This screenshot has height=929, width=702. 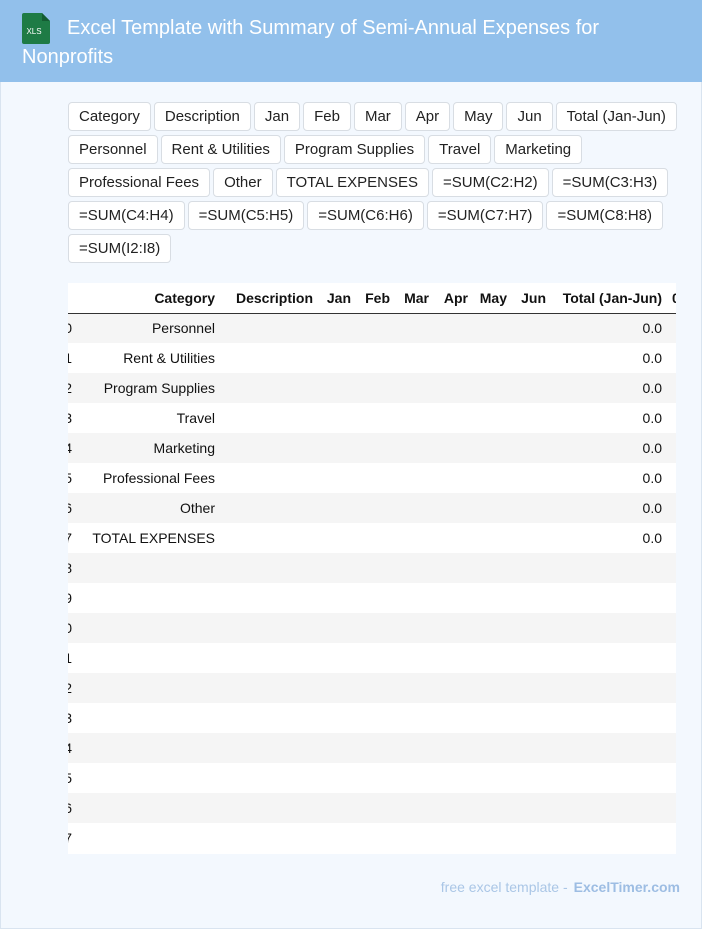 I want to click on tag-item: Category, so click(x=109, y=116).